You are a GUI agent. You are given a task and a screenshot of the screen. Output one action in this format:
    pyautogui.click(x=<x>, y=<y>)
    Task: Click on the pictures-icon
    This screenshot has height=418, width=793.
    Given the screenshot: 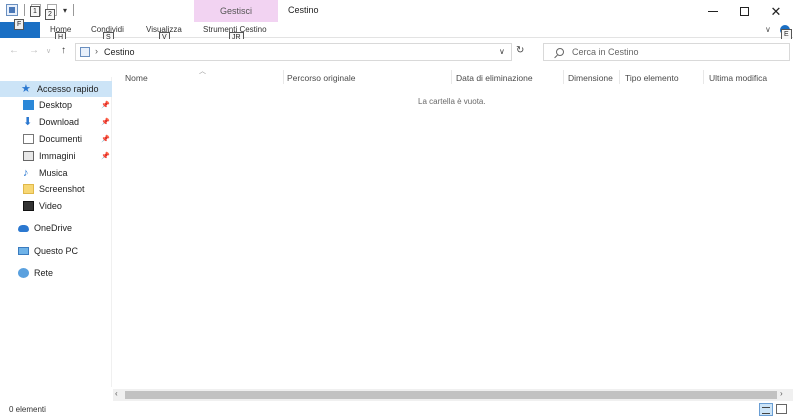 What is the action you would take?
    pyautogui.click(x=28, y=156)
    